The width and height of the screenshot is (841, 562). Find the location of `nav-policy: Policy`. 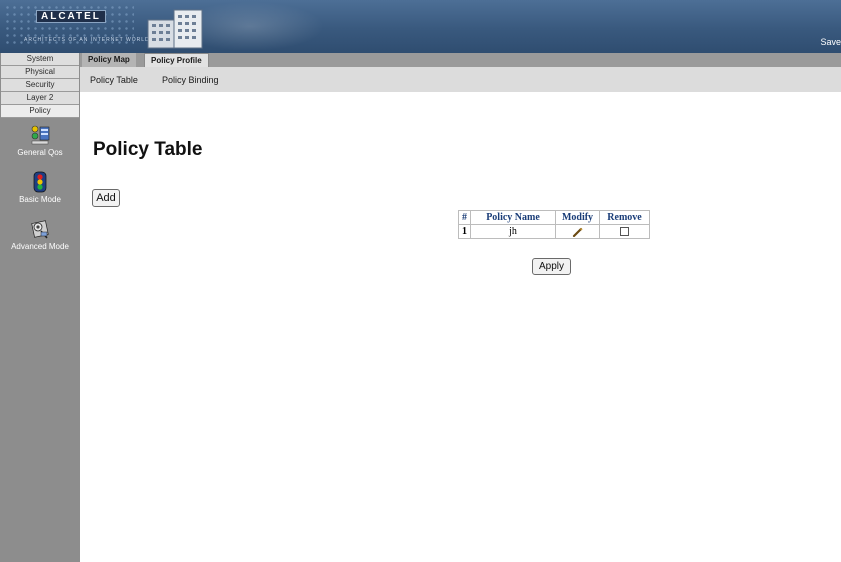

nav-policy: Policy is located at coordinates (40, 111).